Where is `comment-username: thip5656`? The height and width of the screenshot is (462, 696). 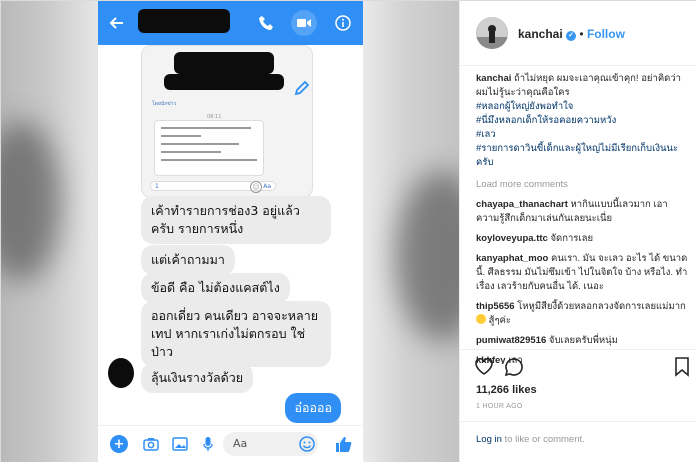 comment-username: thip5656 is located at coordinates (495, 306).